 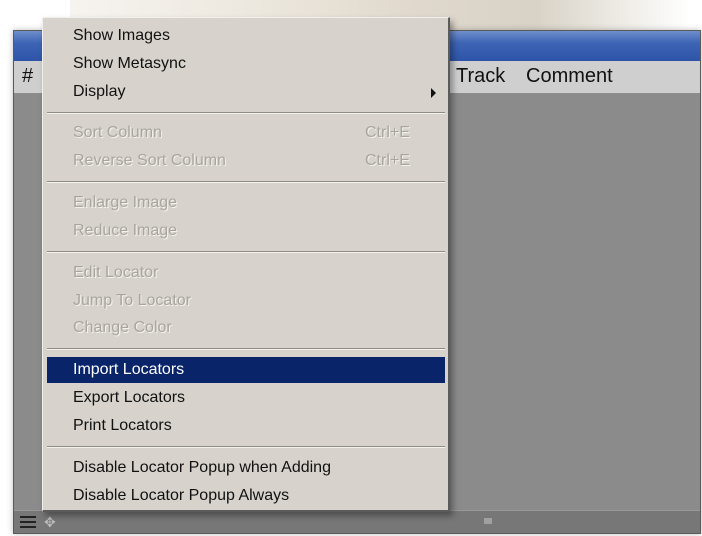 I want to click on menu-item-disable-popup-when-adding: Disable Locator Popup when Adding, so click(x=246, y=468).